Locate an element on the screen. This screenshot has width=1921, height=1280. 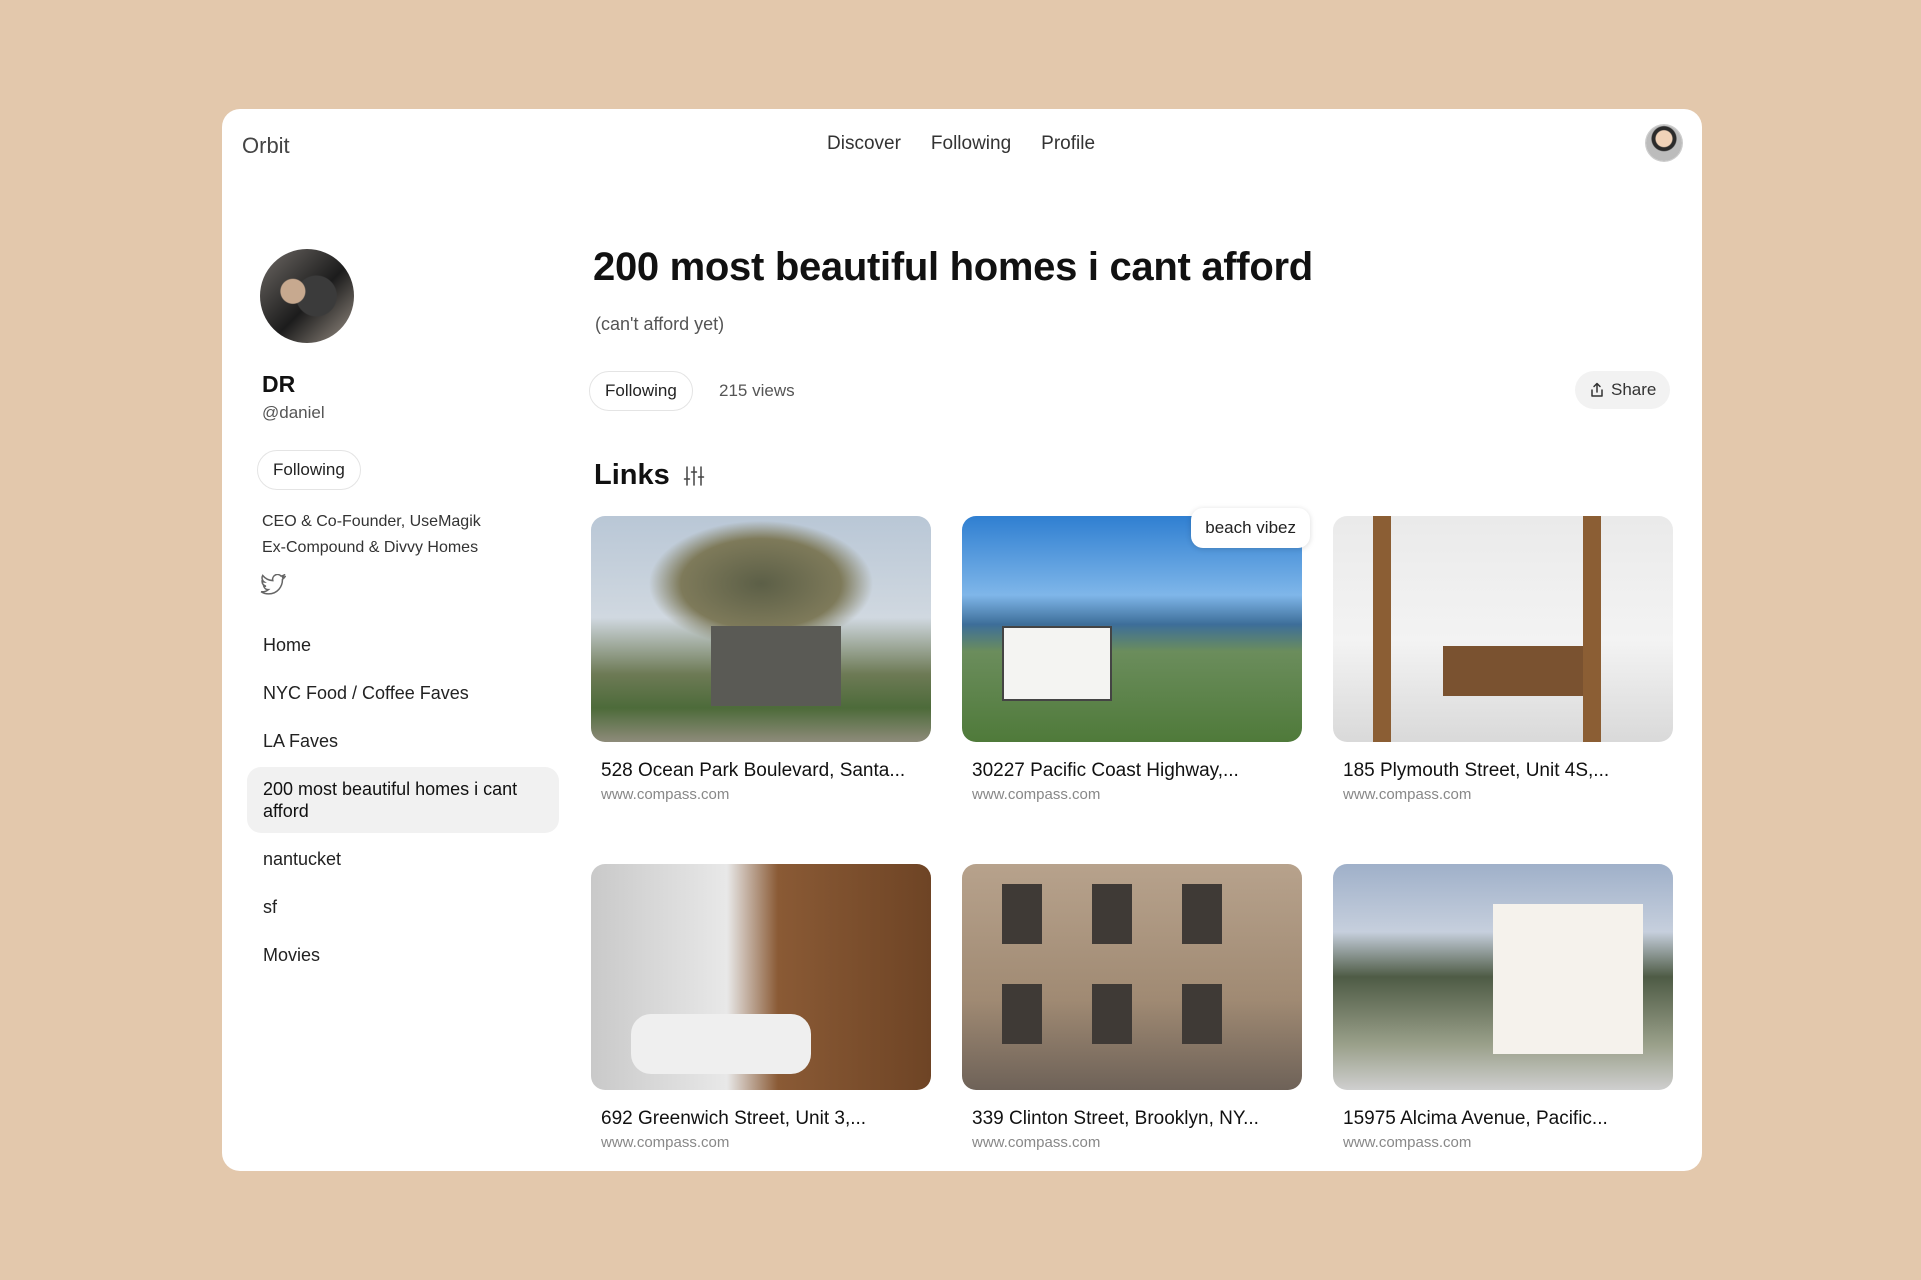
share-label: Share is located at coordinates (1634, 389).